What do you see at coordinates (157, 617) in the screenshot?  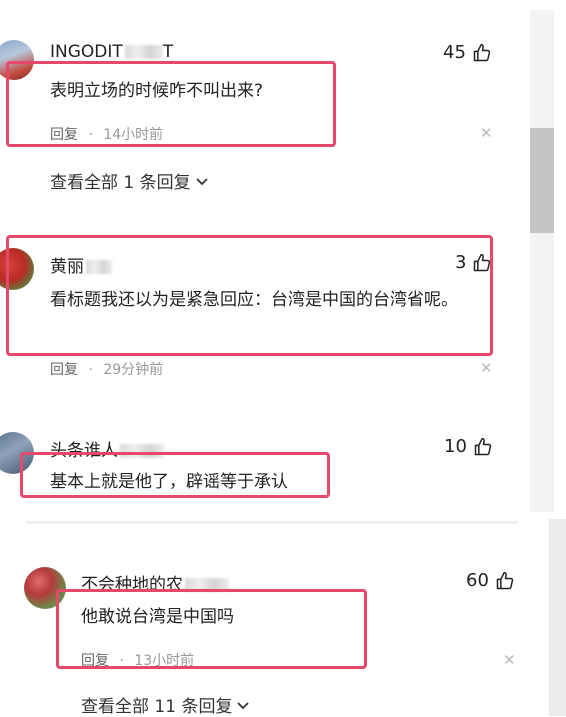 I see `comment-text: 他敢说台湾是中国吗` at bounding box center [157, 617].